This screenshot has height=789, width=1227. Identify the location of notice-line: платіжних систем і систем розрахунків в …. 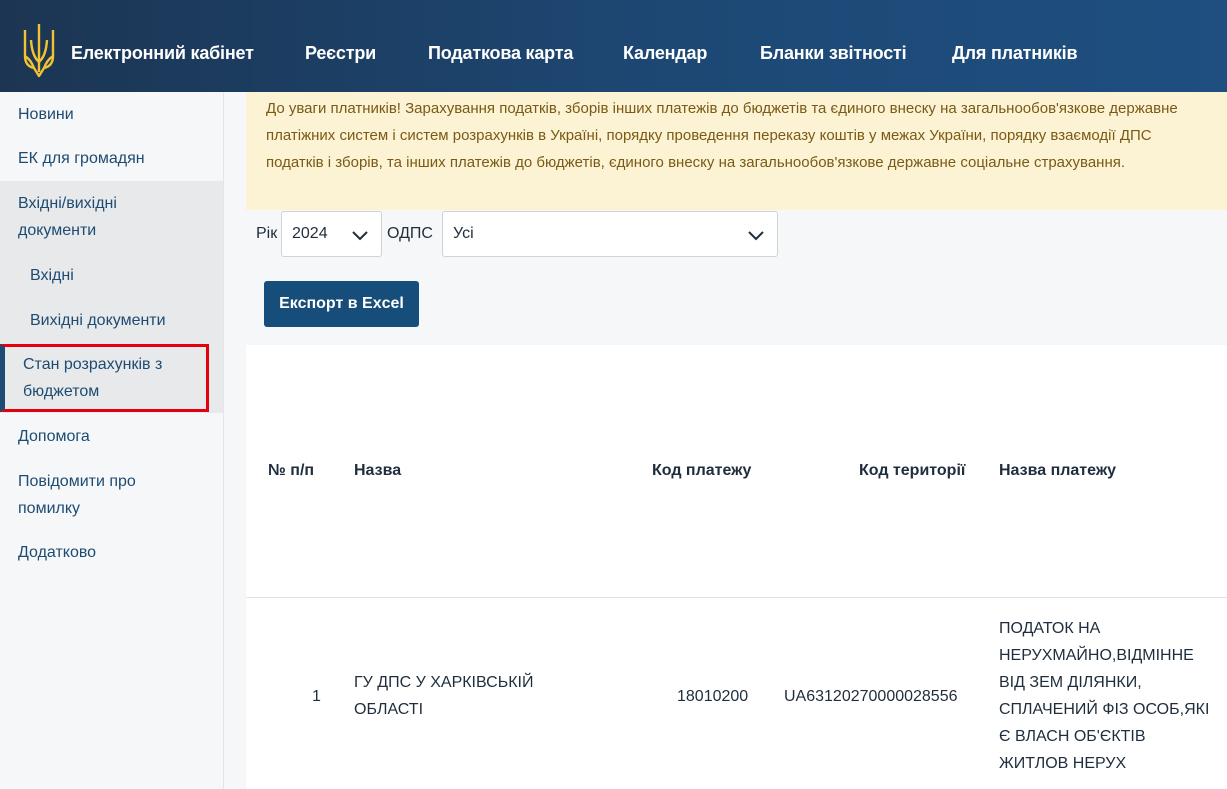
(709, 135).